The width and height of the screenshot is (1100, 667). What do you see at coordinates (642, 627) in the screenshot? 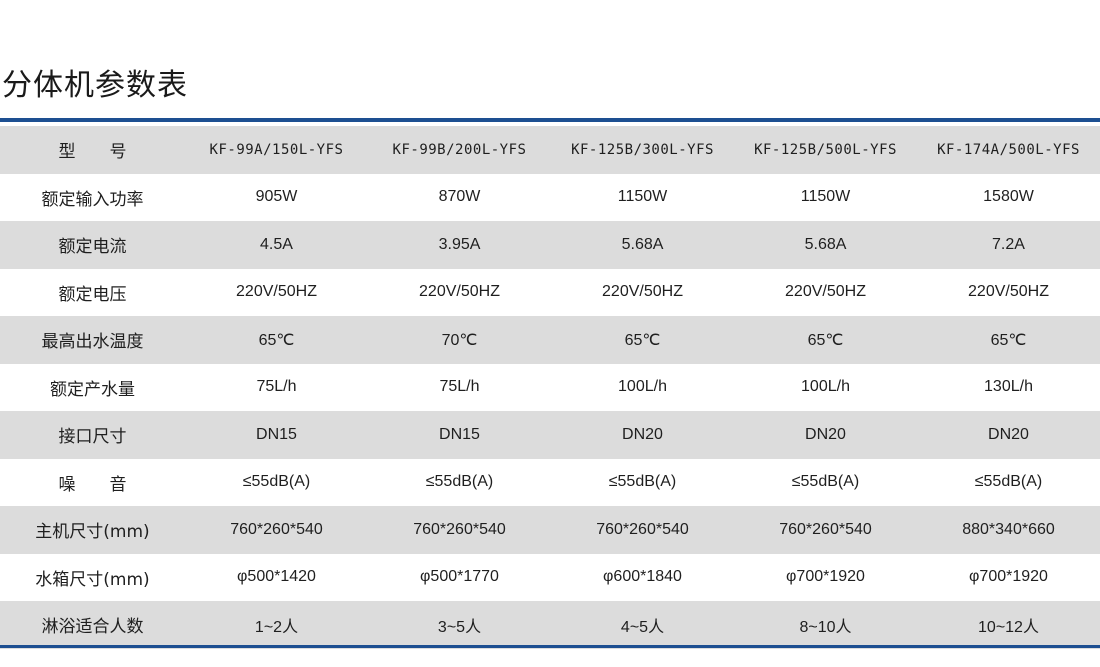
I see `table-cell: 4~5人` at bounding box center [642, 627].